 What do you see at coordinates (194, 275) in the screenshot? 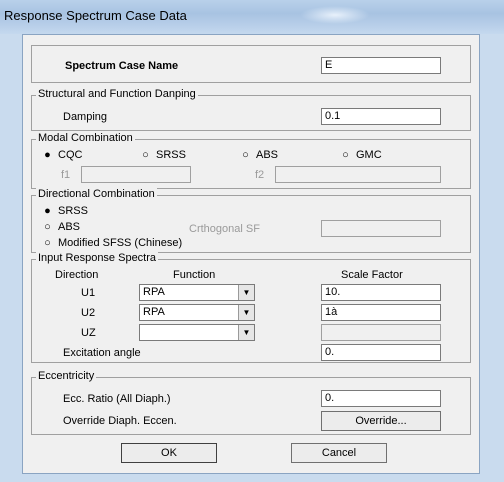
I see `function-column-header: Function` at bounding box center [194, 275].